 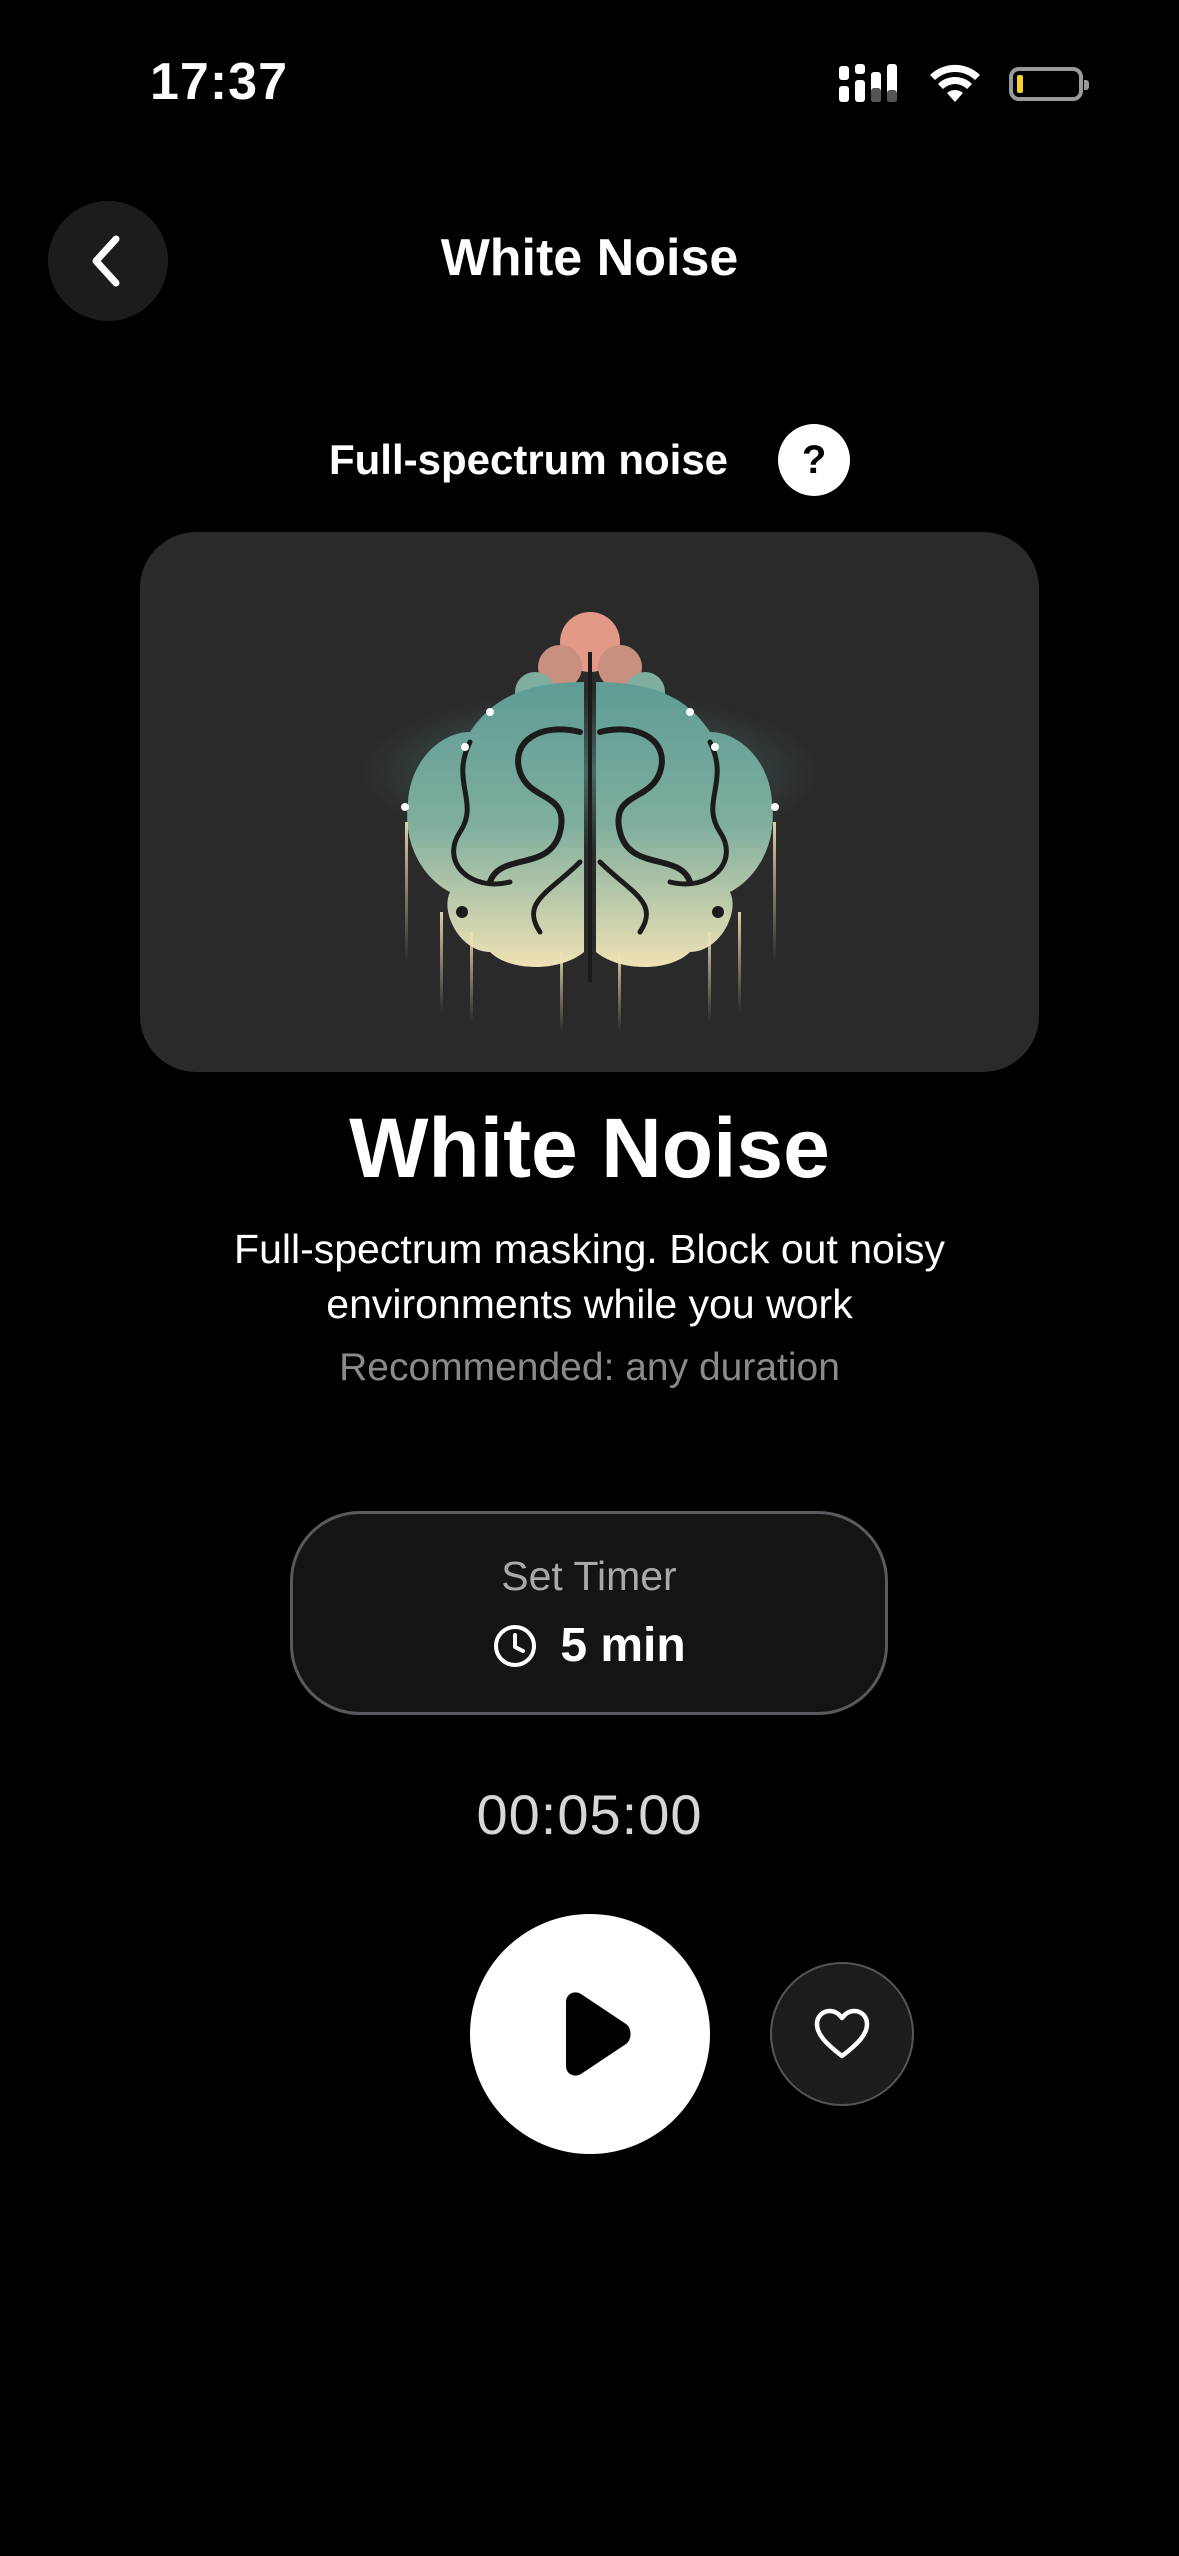 What do you see at coordinates (219, 82) in the screenshot?
I see `status-time: 17:37` at bounding box center [219, 82].